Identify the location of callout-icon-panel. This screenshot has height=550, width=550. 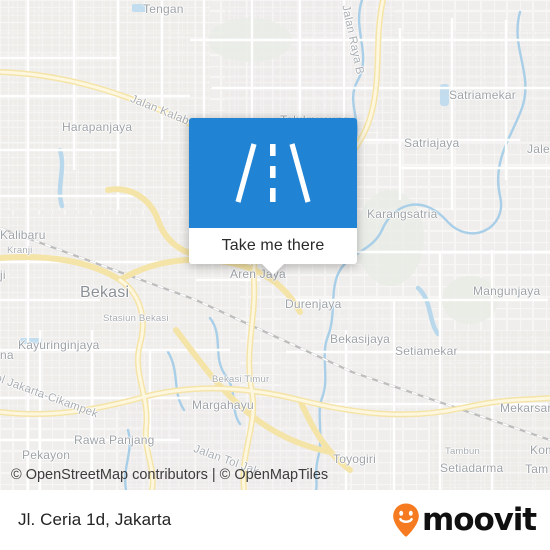
(273, 173).